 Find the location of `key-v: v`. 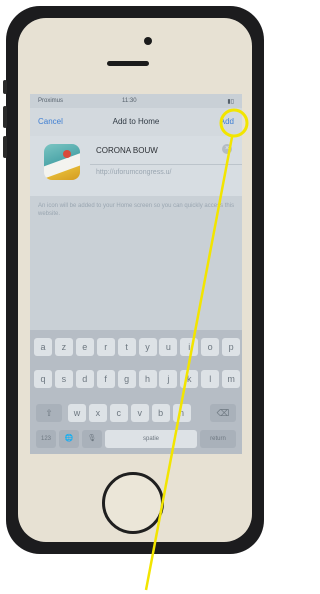

key-v: v is located at coordinates (139, 413).